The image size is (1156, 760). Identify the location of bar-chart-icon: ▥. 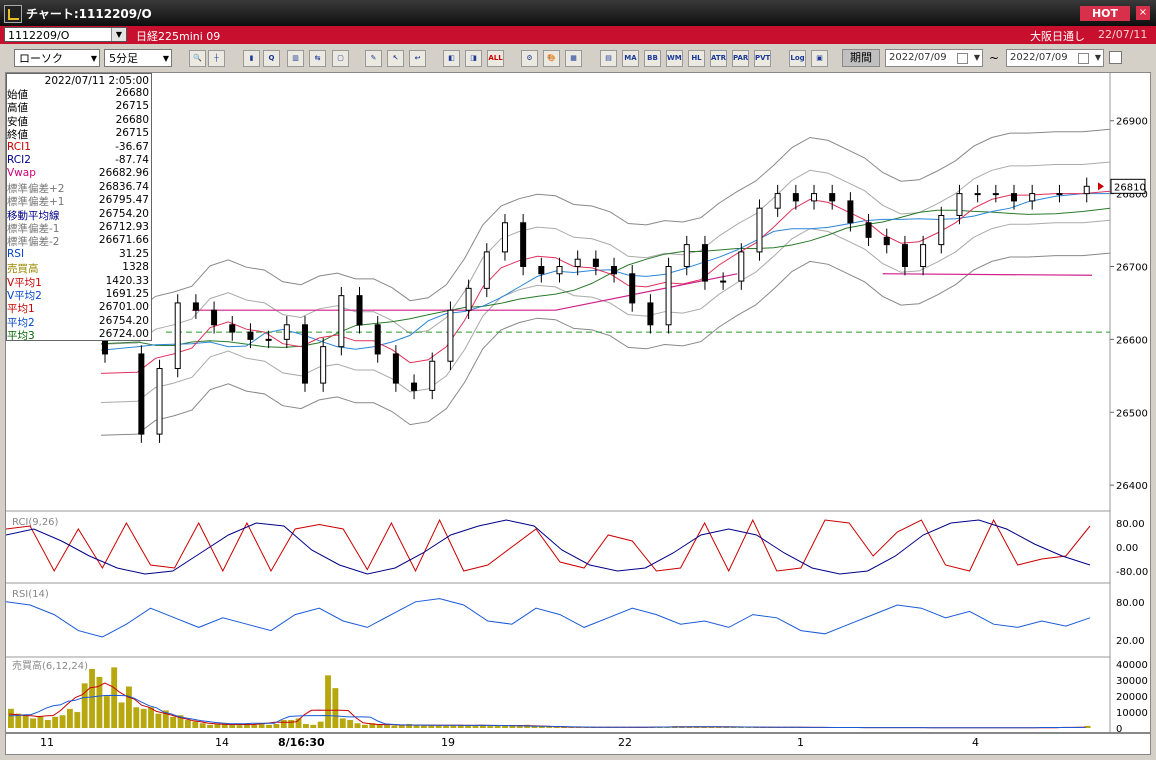
(295, 58).